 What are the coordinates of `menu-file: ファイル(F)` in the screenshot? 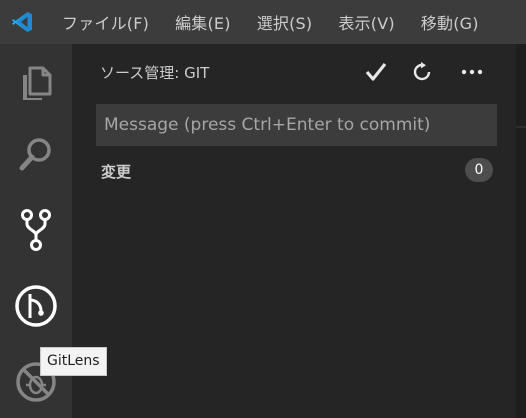 It's located at (105, 22).